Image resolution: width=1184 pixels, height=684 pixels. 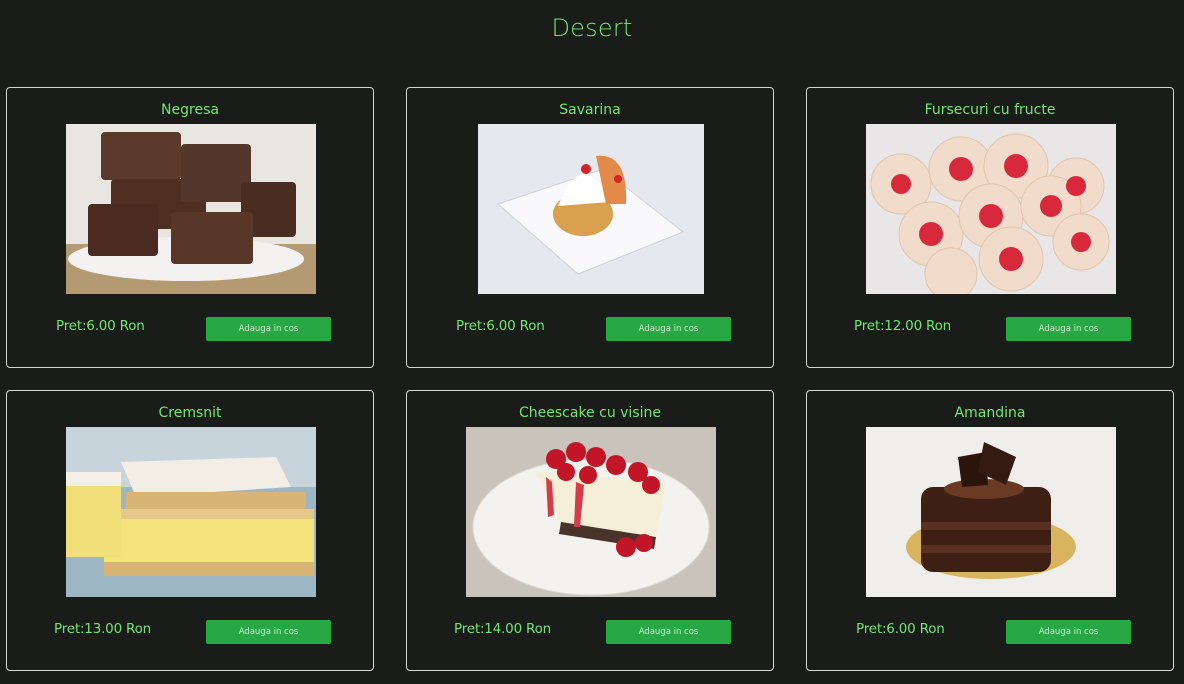 I want to click on product-price: Pret:12.00 Ron, so click(x=903, y=326).